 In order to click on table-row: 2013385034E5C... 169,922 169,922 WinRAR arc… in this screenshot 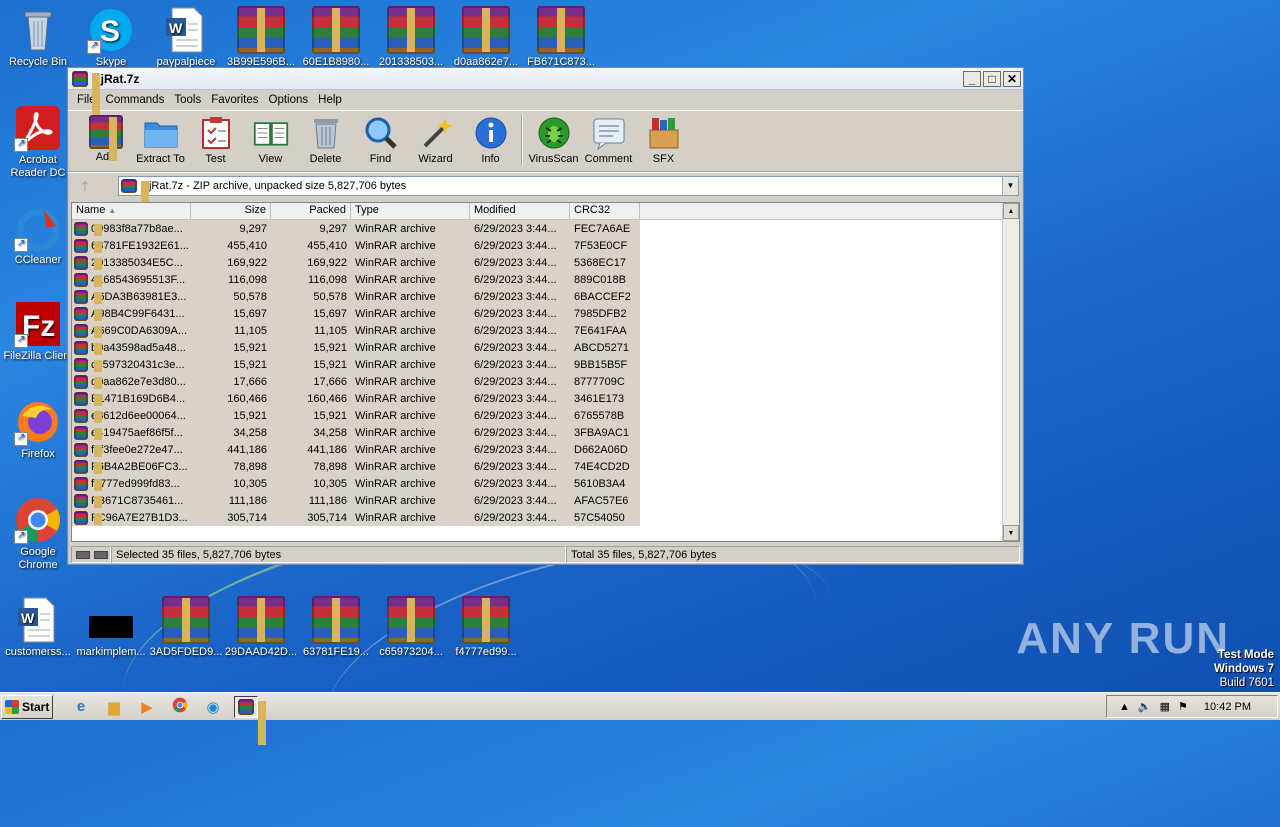, I will do `click(356, 262)`.